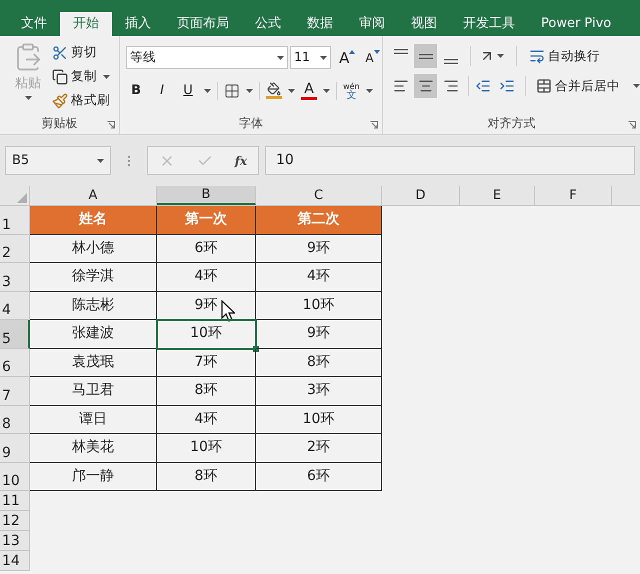 This screenshot has width=640, height=574. I want to click on row-header: 12, so click(15, 521).